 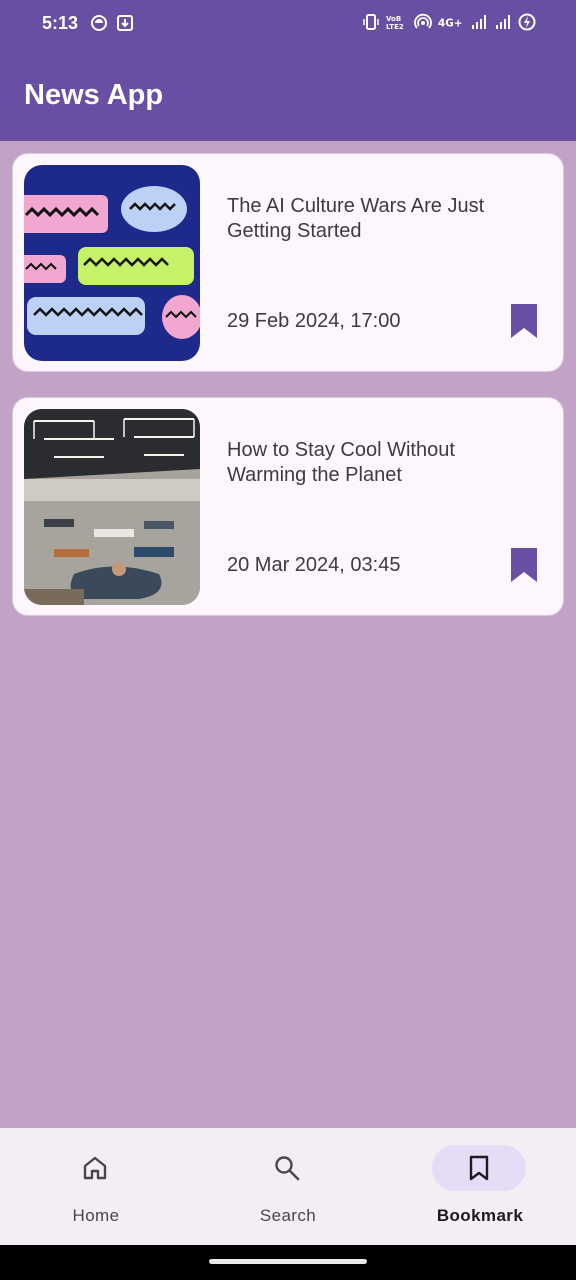 What do you see at coordinates (95, 1168) in the screenshot?
I see `home-icon` at bounding box center [95, 1168].